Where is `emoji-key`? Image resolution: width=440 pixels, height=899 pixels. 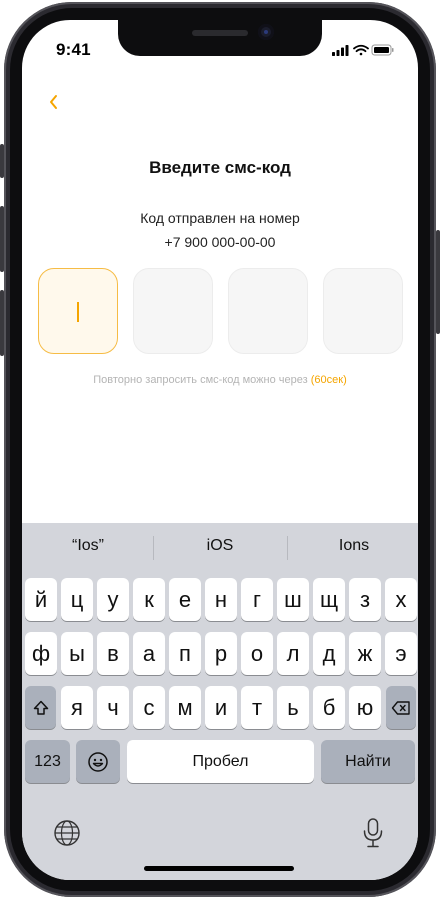
emoji-key is located at coordinates (98, 761).